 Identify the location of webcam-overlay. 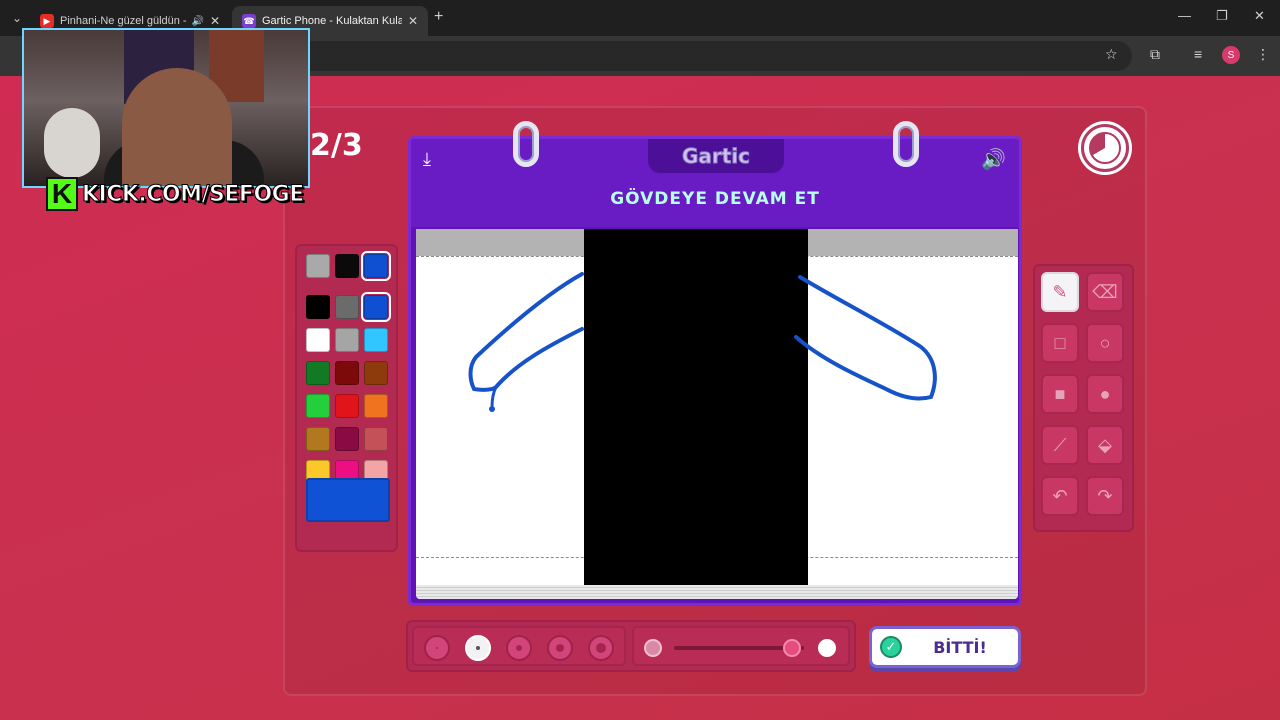
(166, 108).